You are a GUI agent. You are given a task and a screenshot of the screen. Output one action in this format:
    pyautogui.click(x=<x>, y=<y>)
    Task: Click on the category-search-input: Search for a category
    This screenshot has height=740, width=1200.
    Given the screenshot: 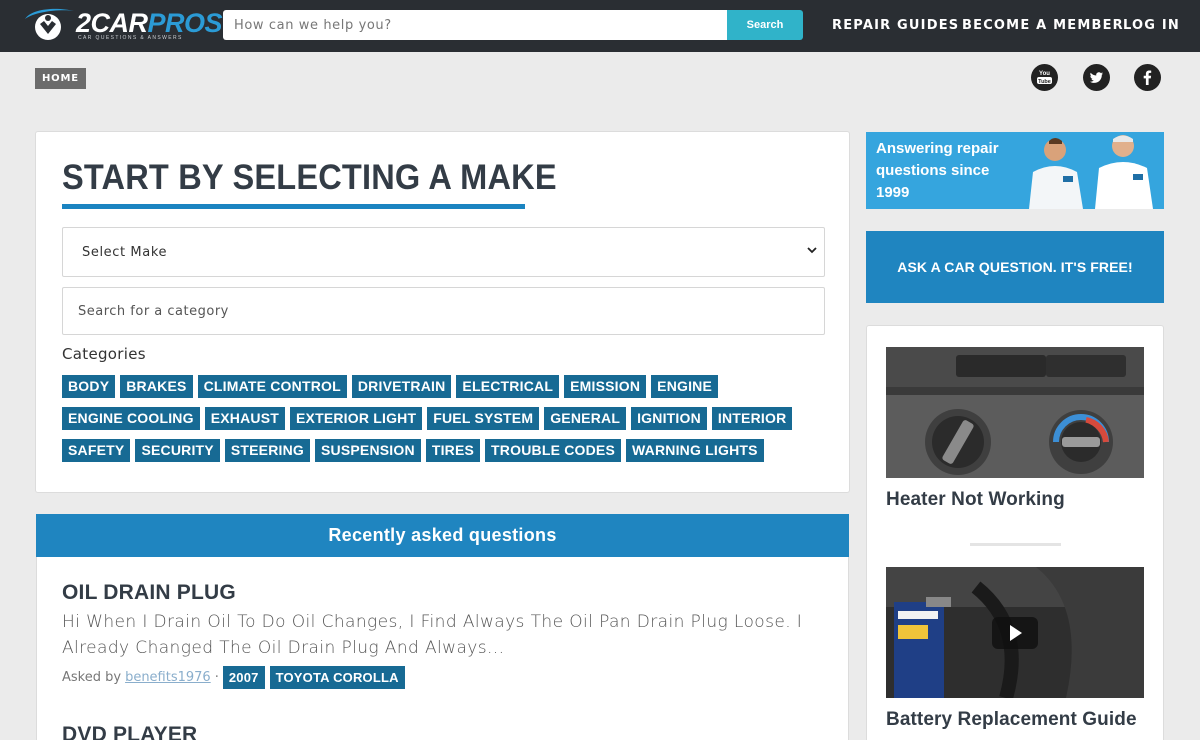 What is the action you would take?
    pyautogui.click(x=443, y=311)
    